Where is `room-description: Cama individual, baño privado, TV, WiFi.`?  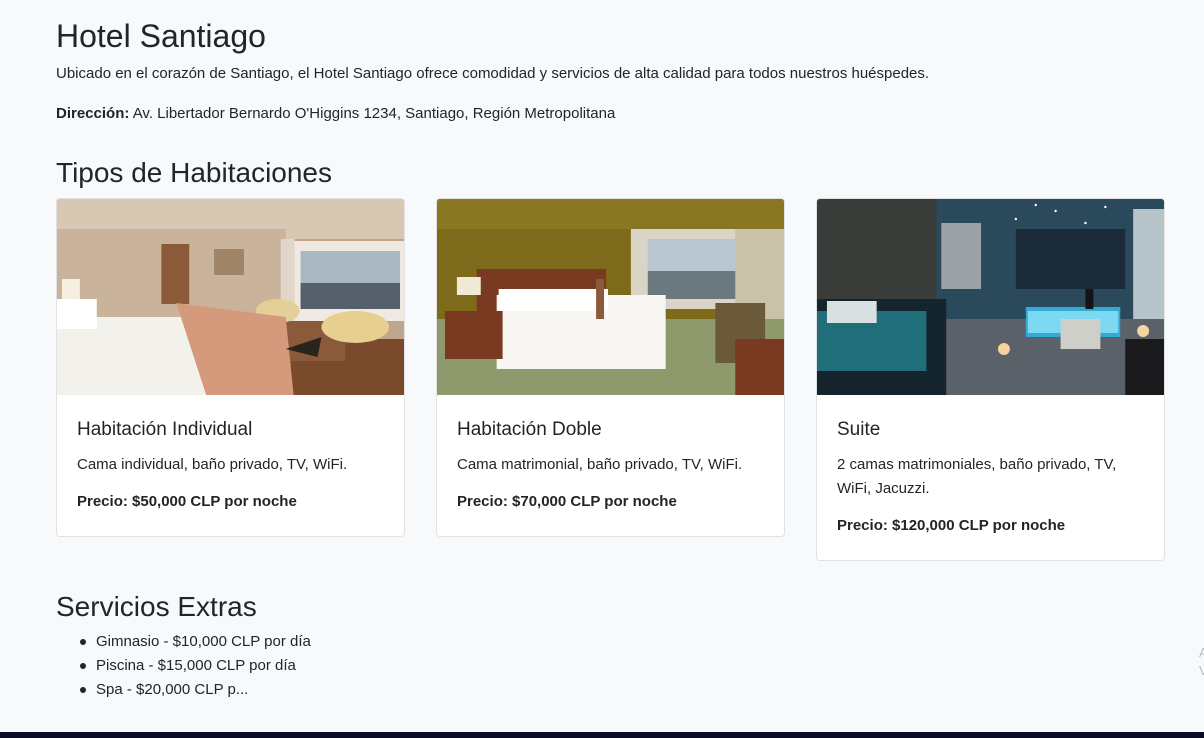 room-description: Cama individual, baño privado, TV, WiFi. is located at coordinates (212, 464).